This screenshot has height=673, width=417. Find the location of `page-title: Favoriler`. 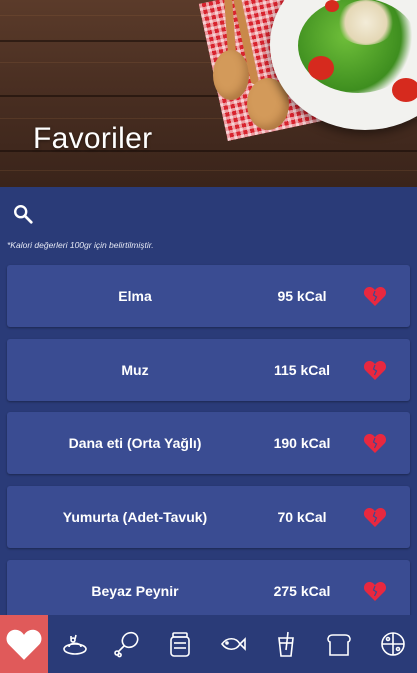

page-title: Favoriler is located at coordinates (93, 138).